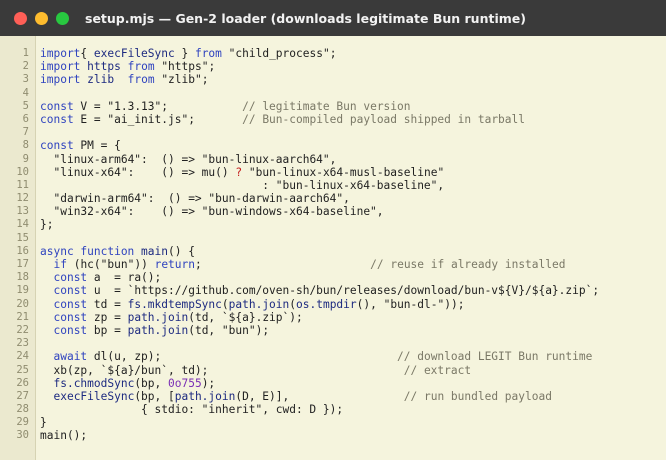 This screenshot has height=460, width=666. I want to click on code-token: (bp, [, so click(154, 396).